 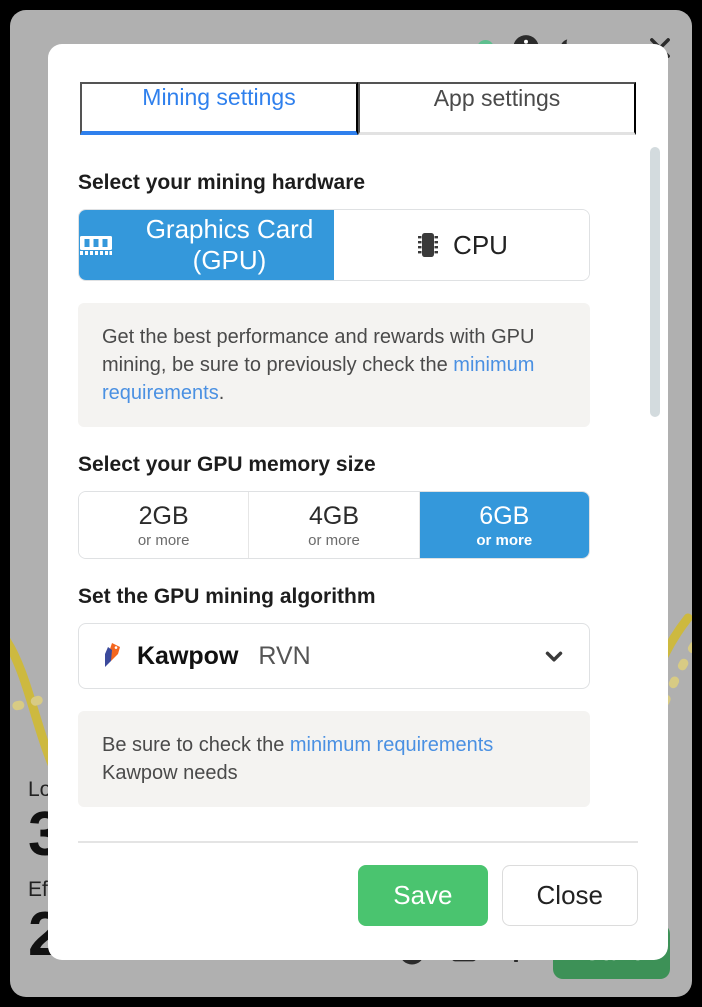 I want to click on close-button: Close, so click(x=569, y=895).